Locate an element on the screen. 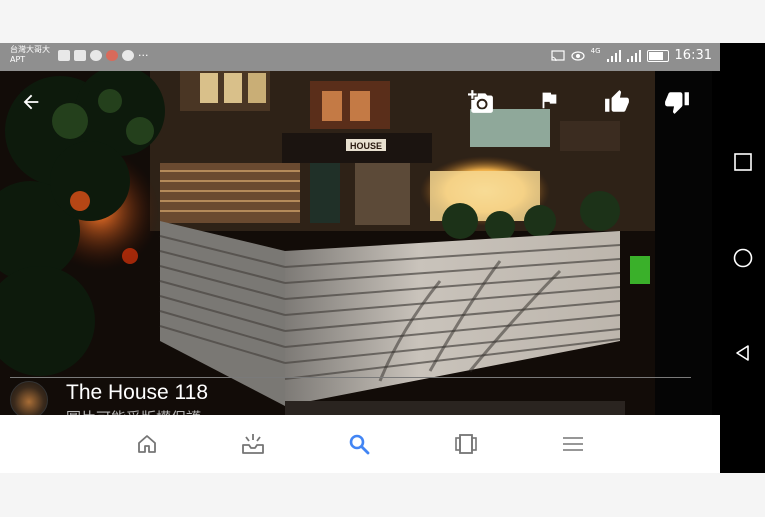  home-icon is located at coordinates (147, 444).